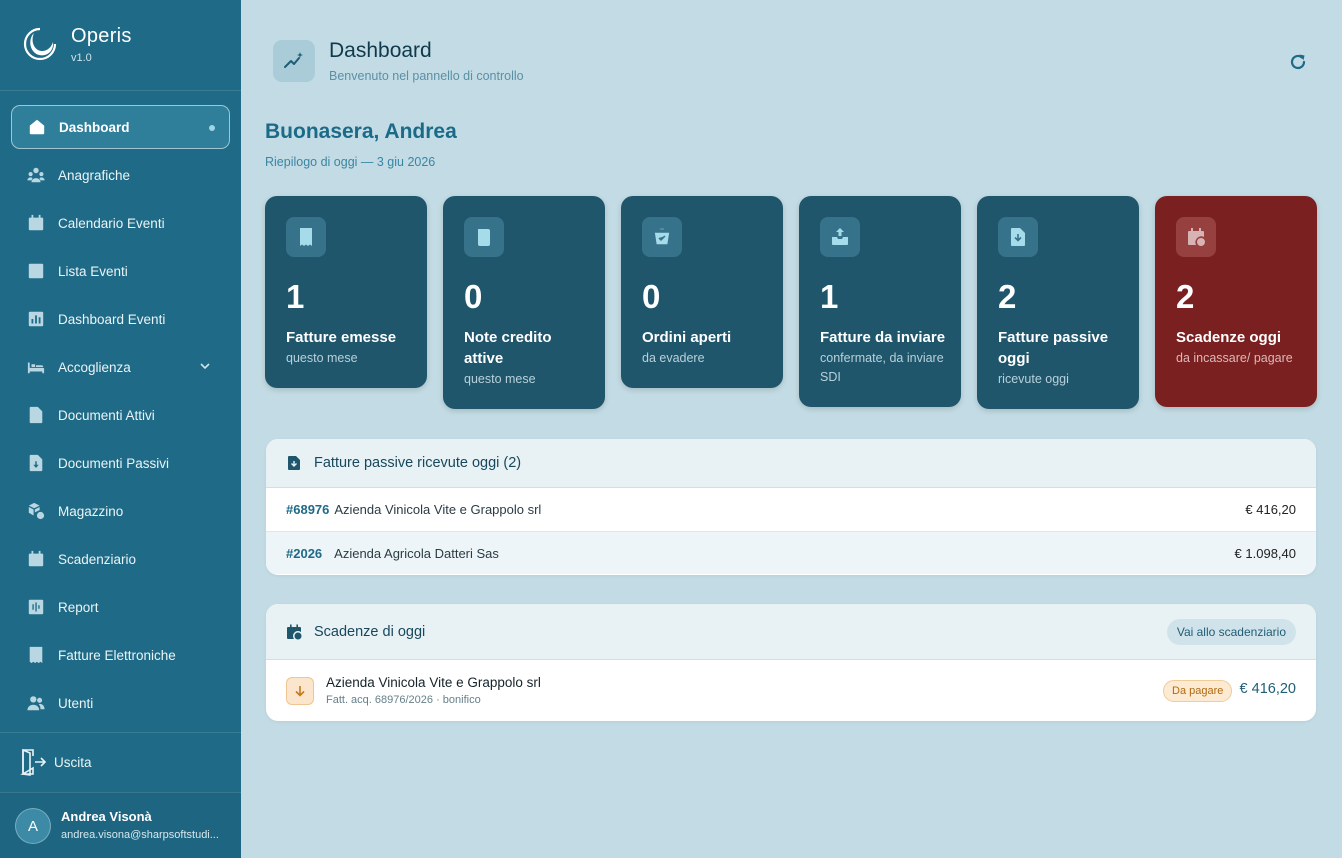  What do you see at coordinates (36, 367) in the screenshot?
I see `bed-icon` at bounding box center [36, 367].